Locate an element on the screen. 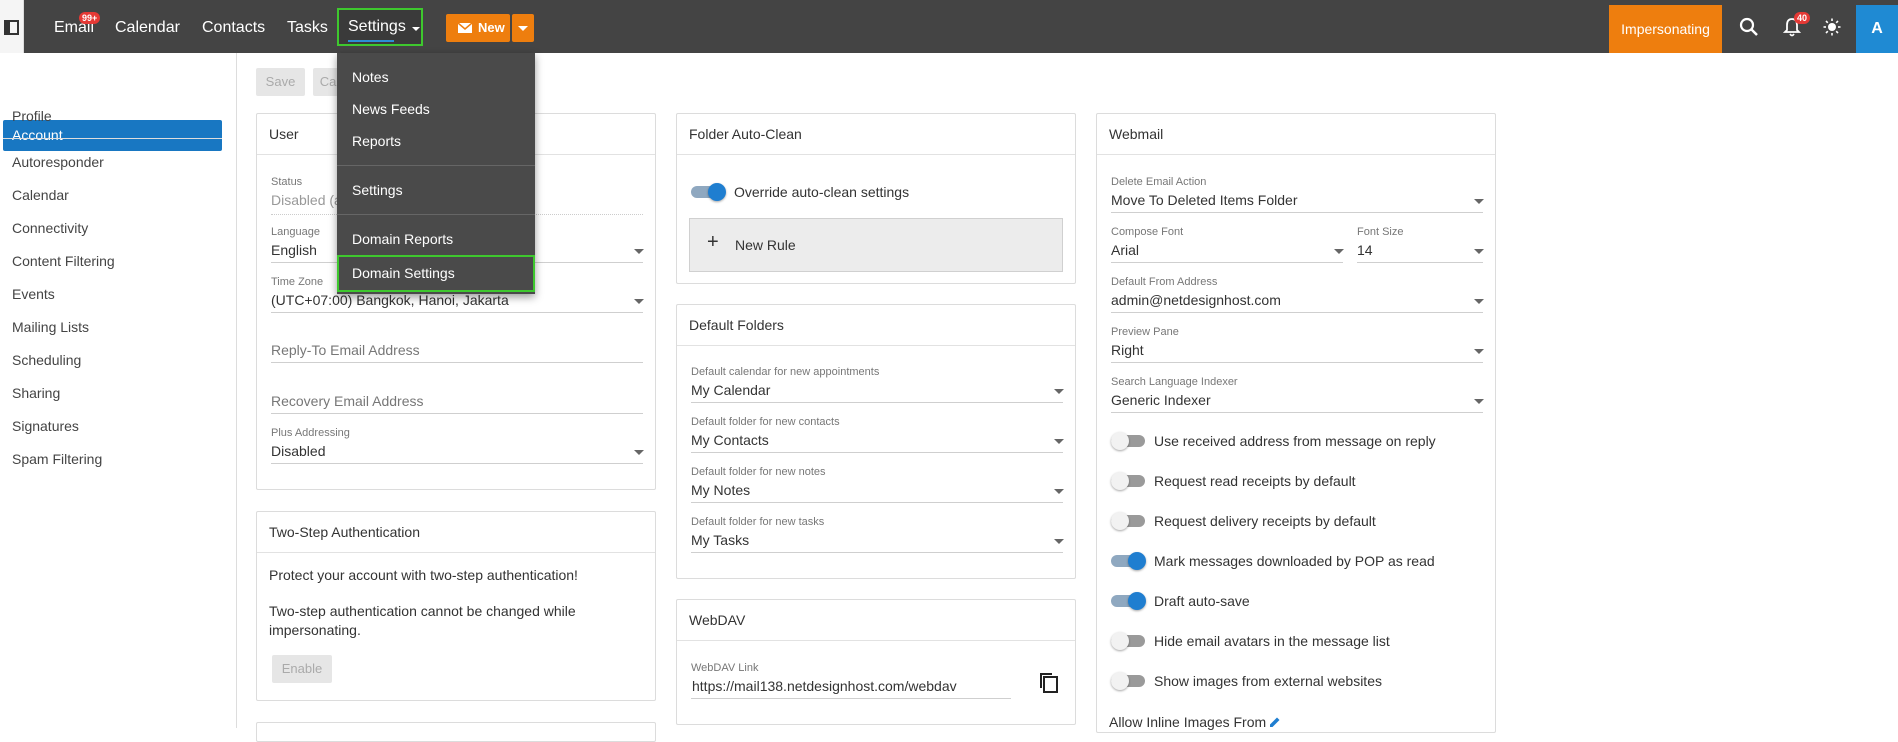 The height and width of the screenshot is (742, 1898). next-card-edge is located at coordinates (456, 732).